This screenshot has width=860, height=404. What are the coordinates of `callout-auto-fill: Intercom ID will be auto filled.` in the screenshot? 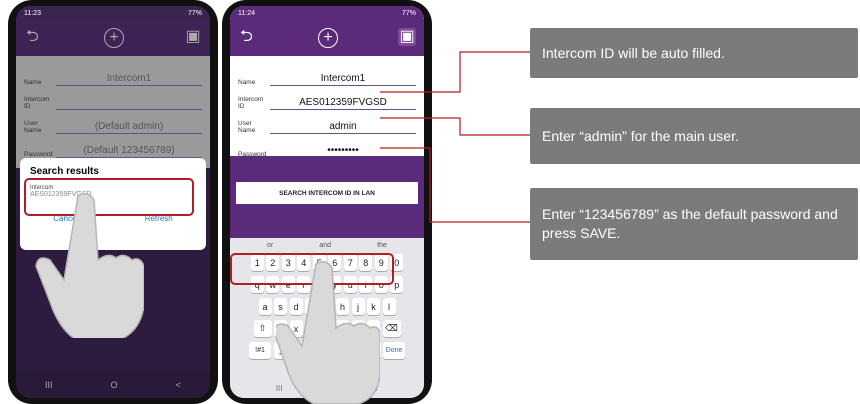 It's located at (694, 53).